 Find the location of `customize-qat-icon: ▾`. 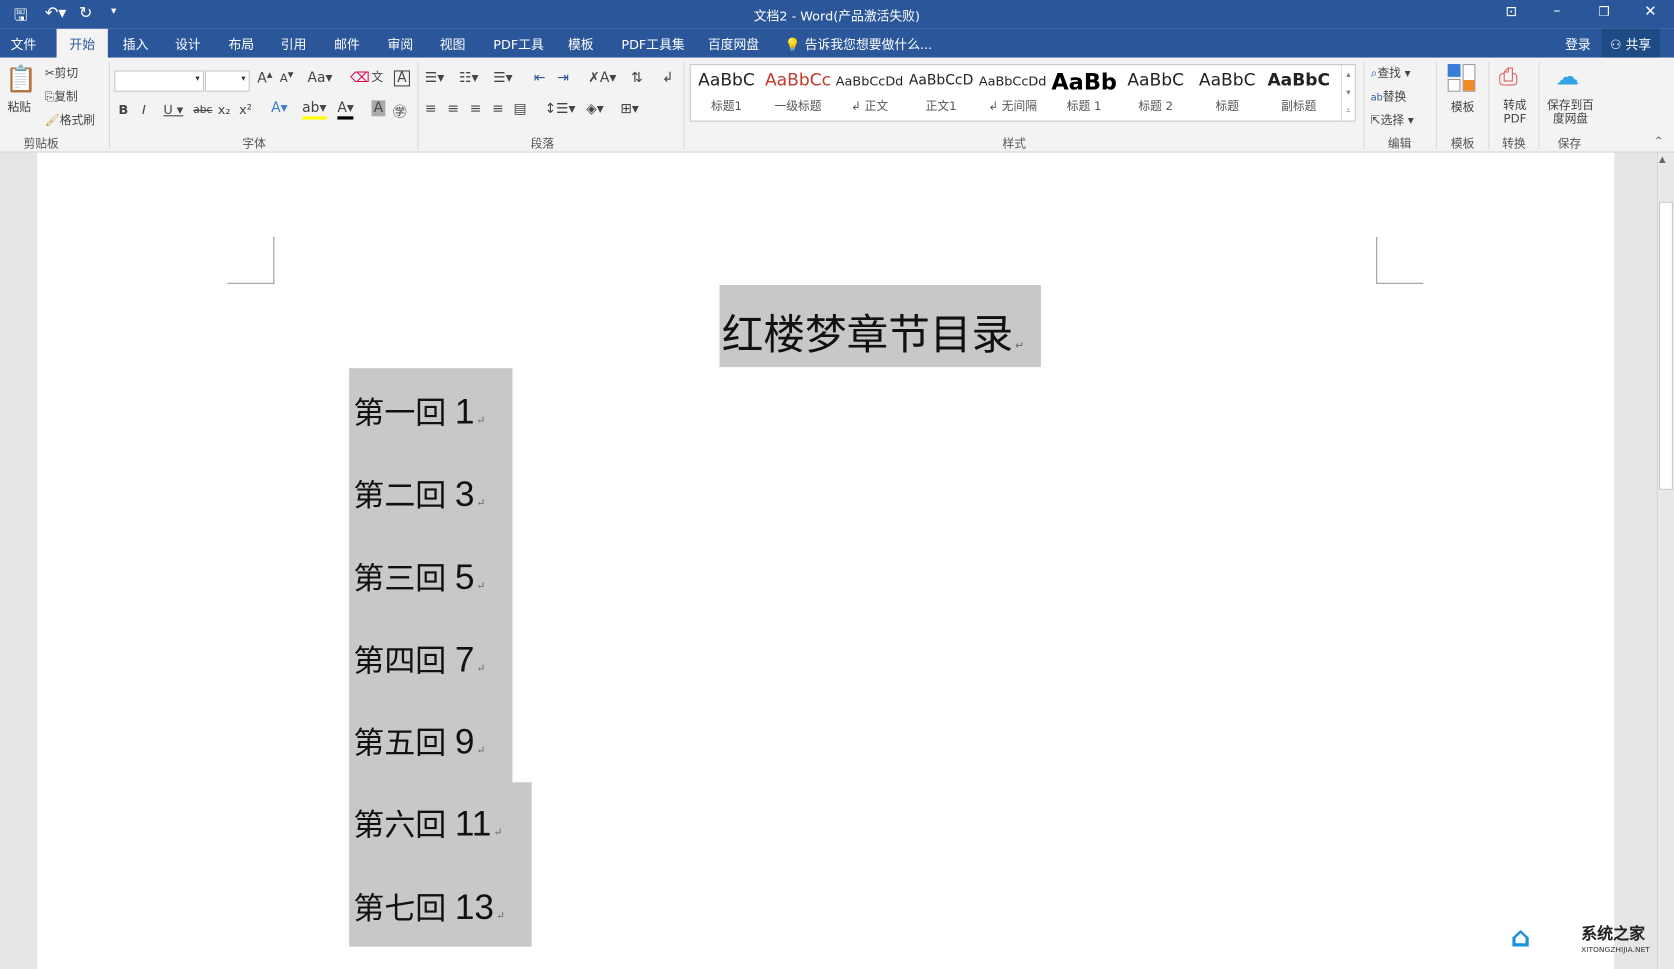

customize-qat-icon: ▾ is located at coordinates (113, 11).